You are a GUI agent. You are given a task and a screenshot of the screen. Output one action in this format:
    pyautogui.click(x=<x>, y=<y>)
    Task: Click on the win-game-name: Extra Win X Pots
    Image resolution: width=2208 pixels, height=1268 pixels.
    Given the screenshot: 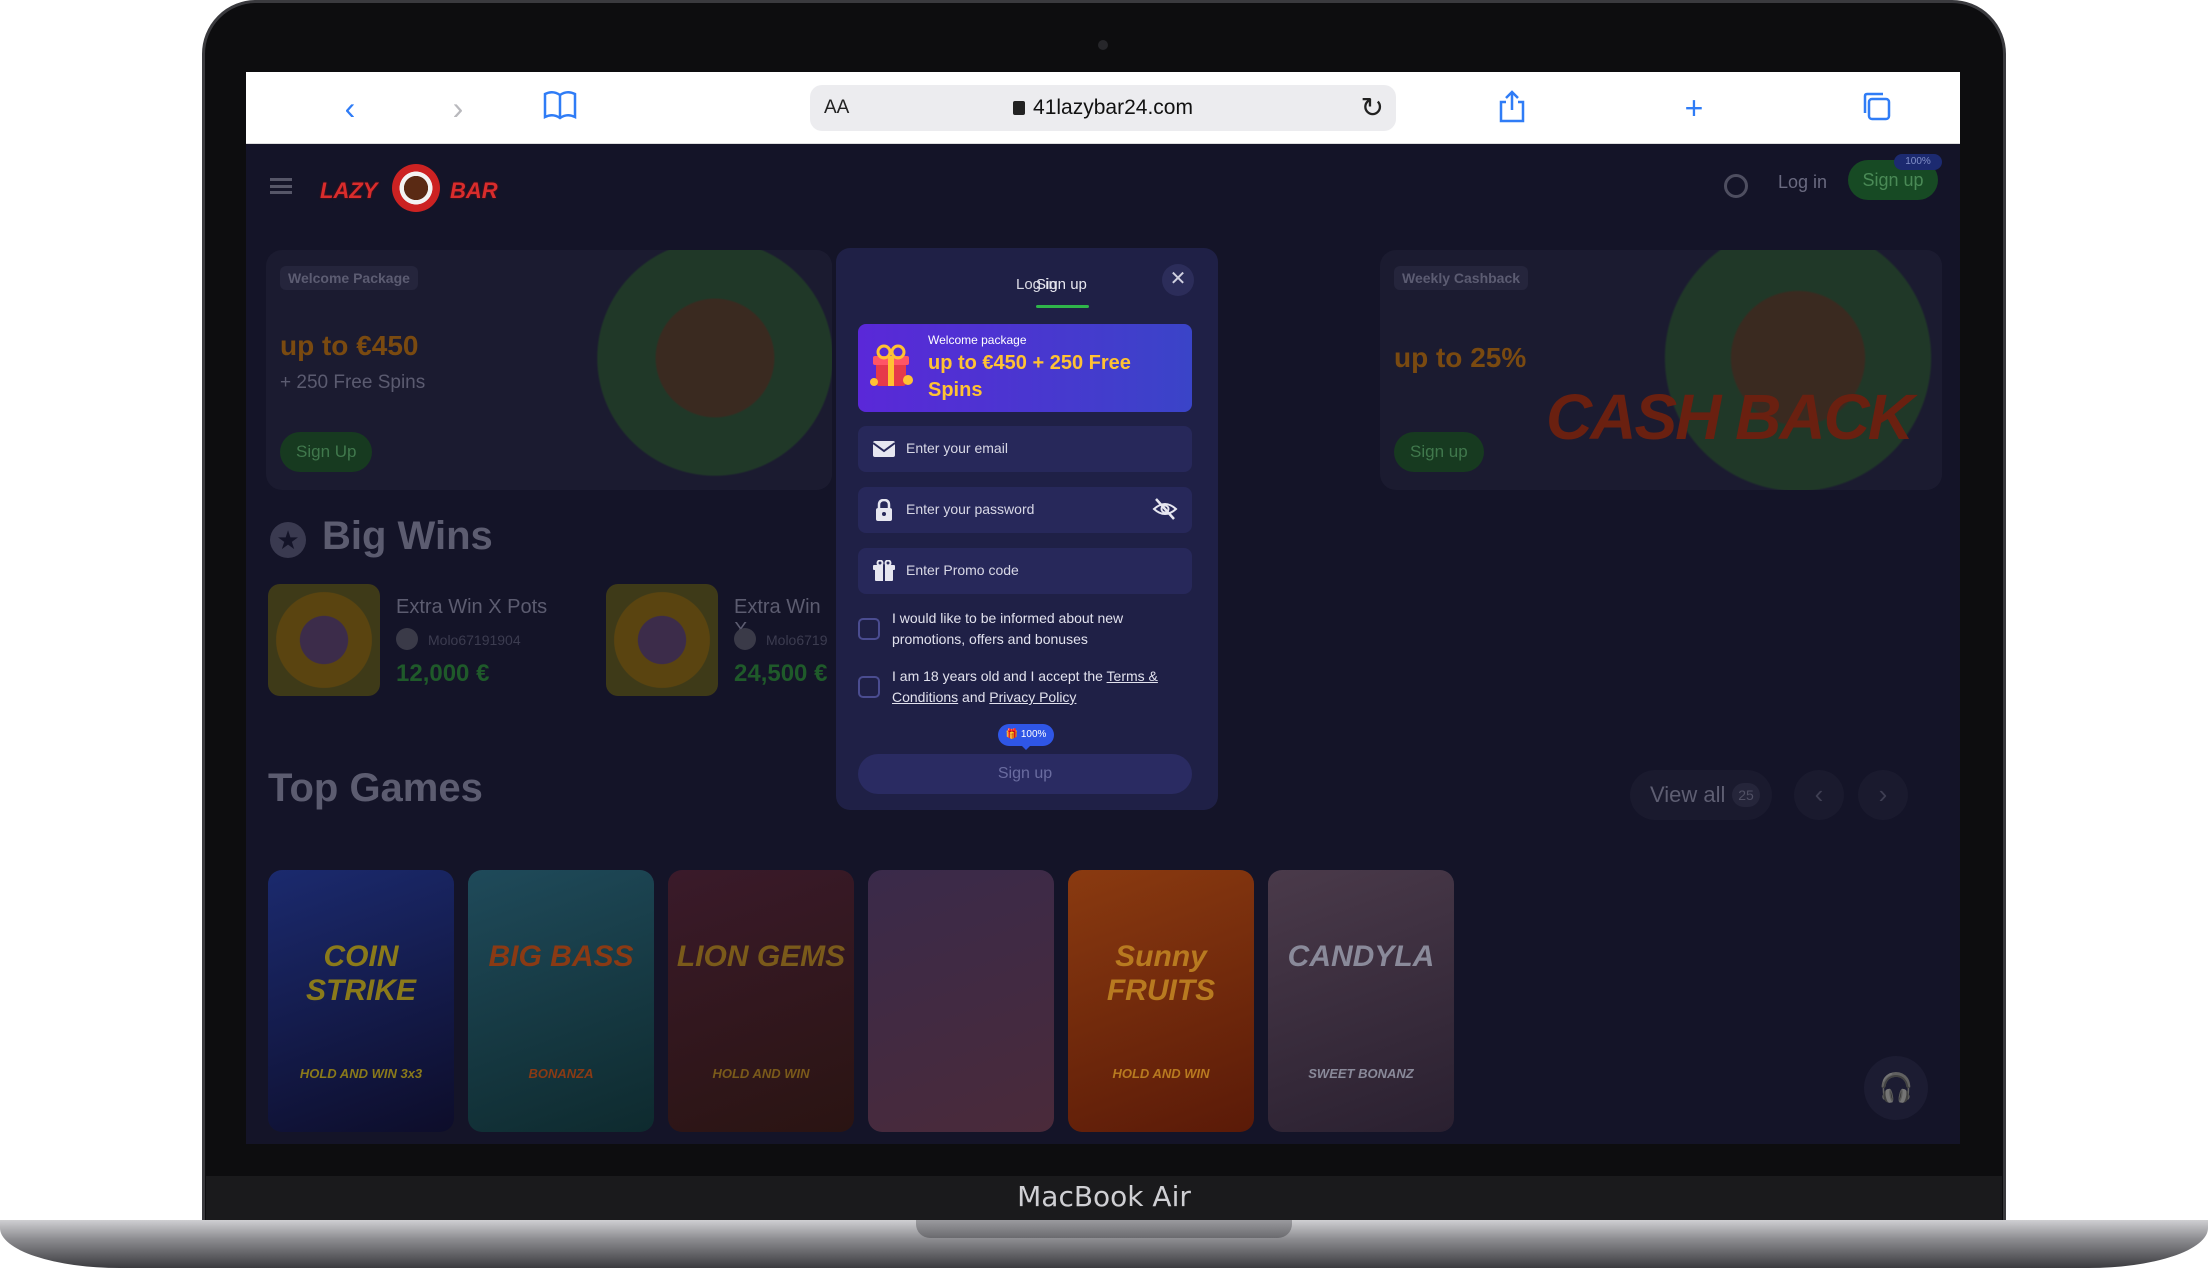 What is the action you would take?
    pyautogui.click(x=472, y=607)
    